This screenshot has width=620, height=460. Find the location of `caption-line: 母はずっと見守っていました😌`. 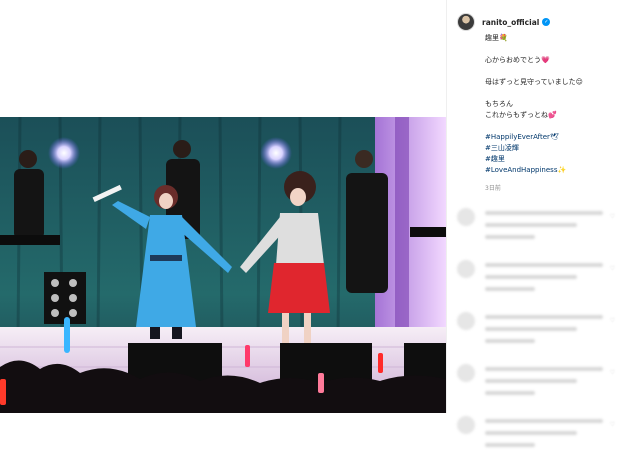

caption-line: 母はずっと見守っていました😌 is located at coordinates (550, 82).